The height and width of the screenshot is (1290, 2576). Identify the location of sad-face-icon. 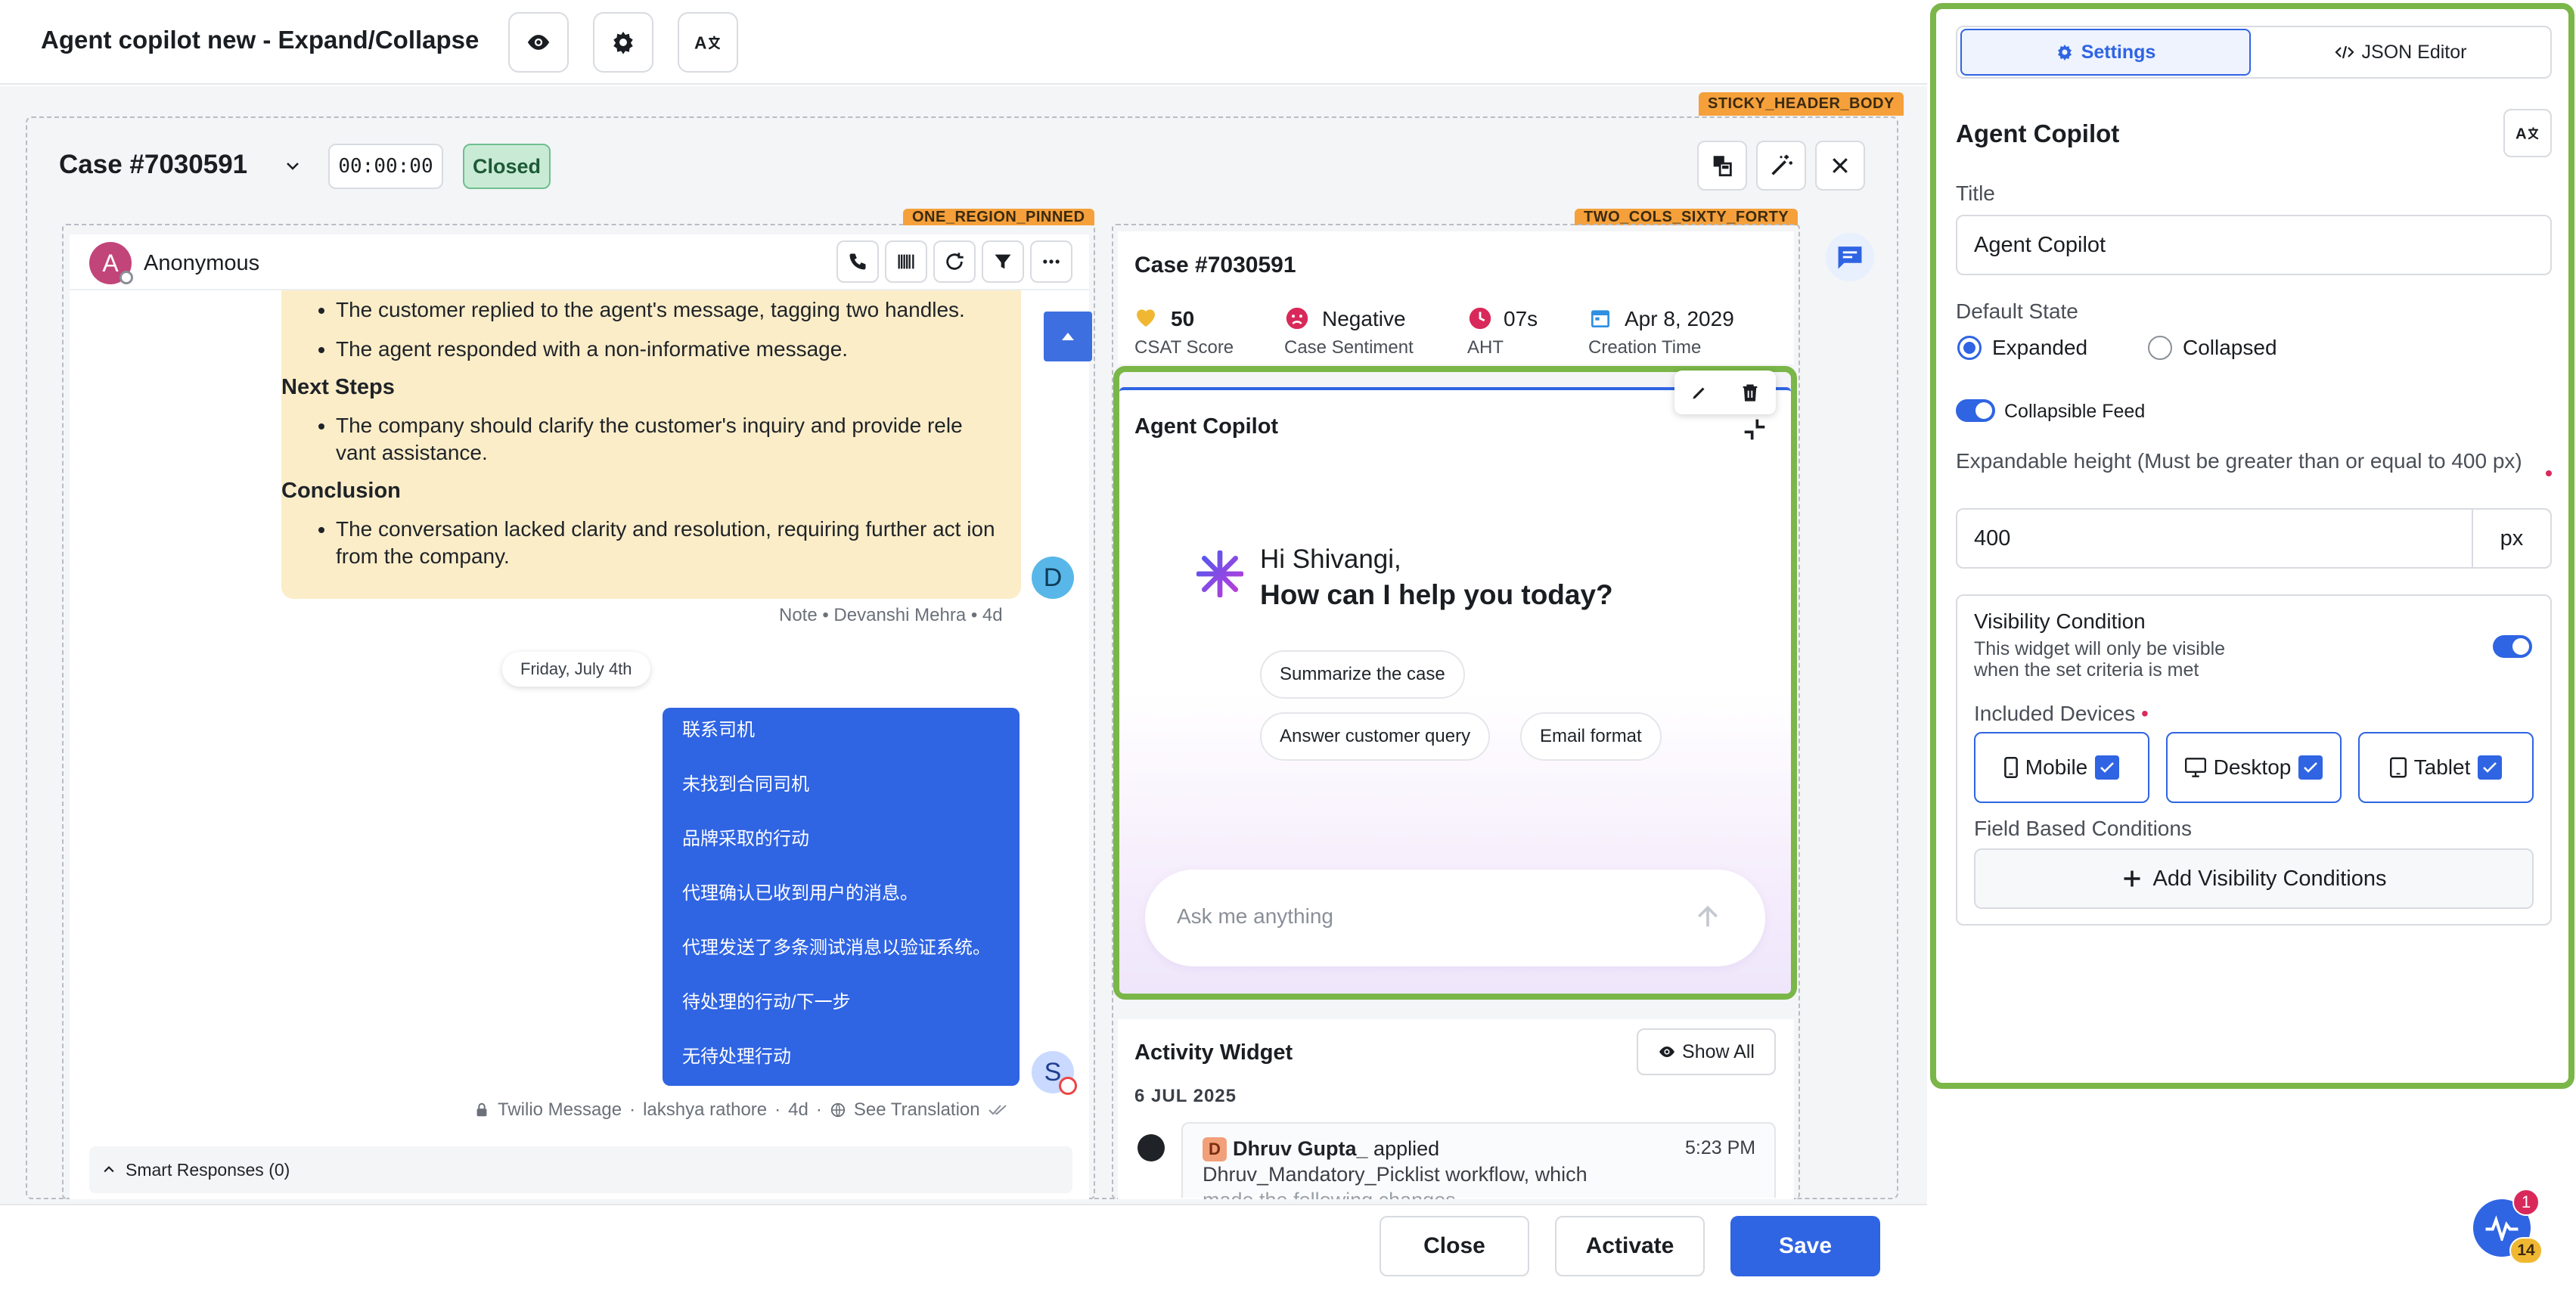
(1297, 318).